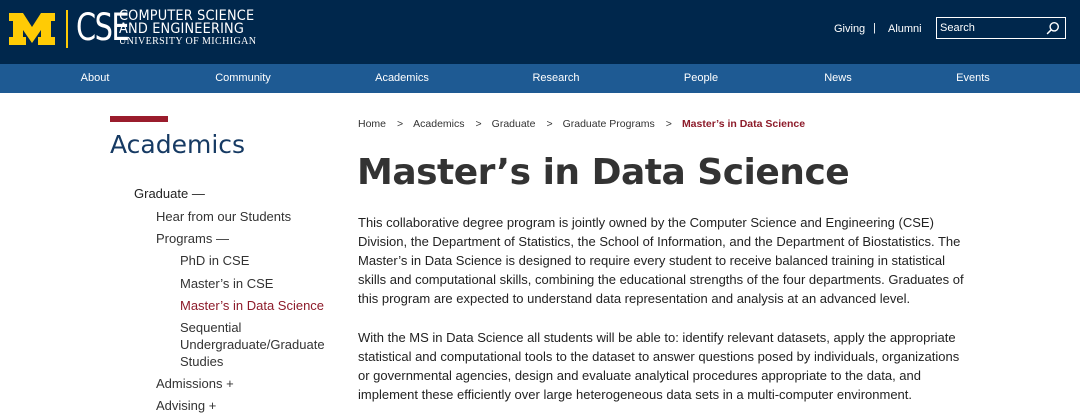 Image resolution: width=1080 pixels, height=415 pixels. I want to click on page-title: Master’s in Data Science, so click(603, 172).